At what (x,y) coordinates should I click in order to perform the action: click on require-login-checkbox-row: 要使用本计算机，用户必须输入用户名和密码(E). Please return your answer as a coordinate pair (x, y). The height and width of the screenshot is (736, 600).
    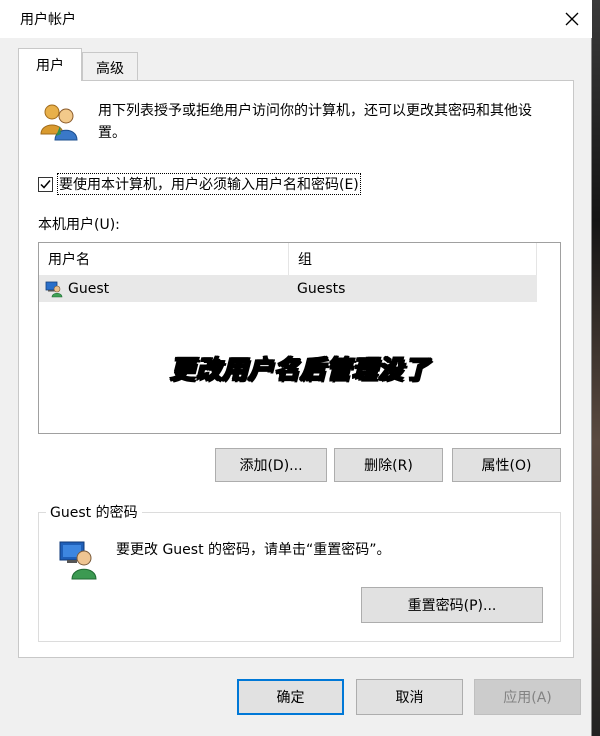
    Looking at the image, I should click on (199, 184).